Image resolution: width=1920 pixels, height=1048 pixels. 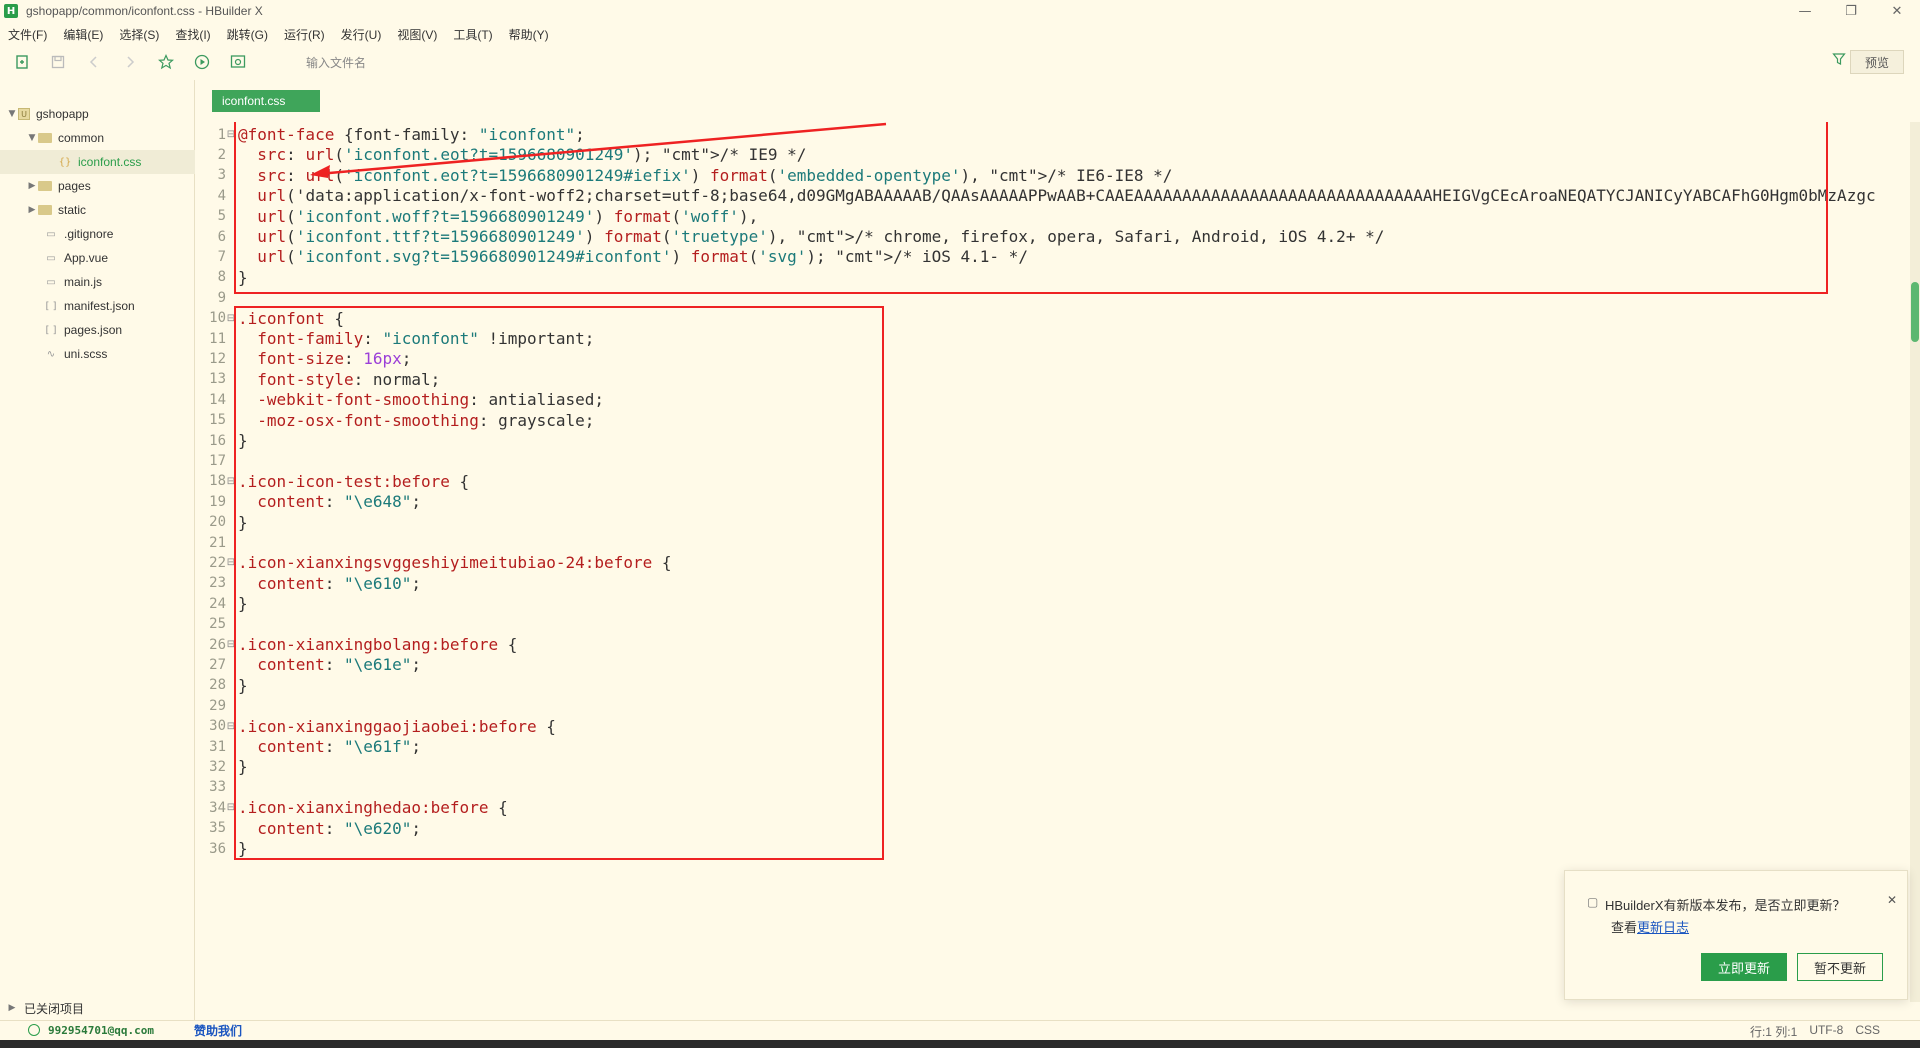 I want to click on tree-item-project: ▼ U gshopapp, so click(x=97, y=114).